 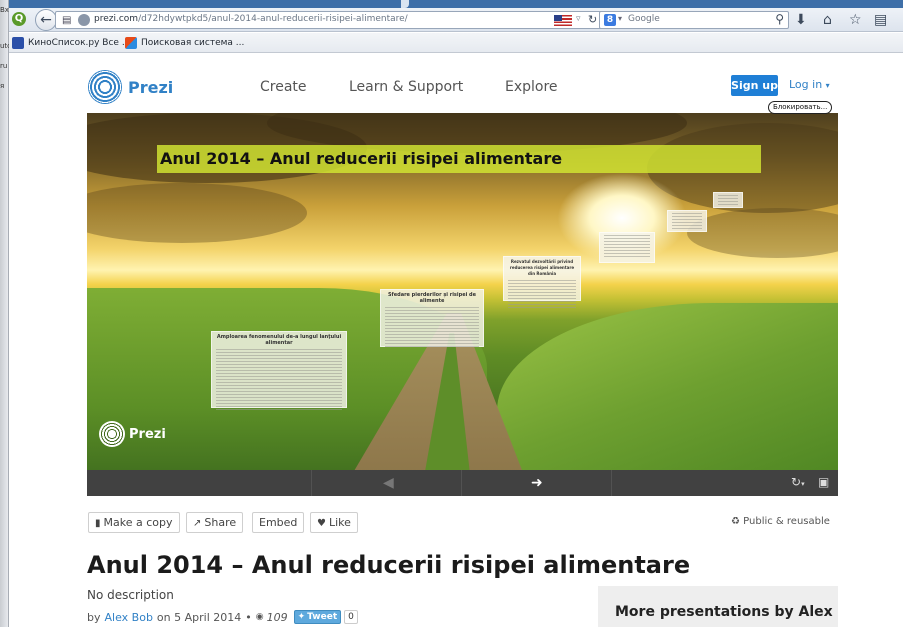 I want to click on title-bar, so click(x=456, y=4).